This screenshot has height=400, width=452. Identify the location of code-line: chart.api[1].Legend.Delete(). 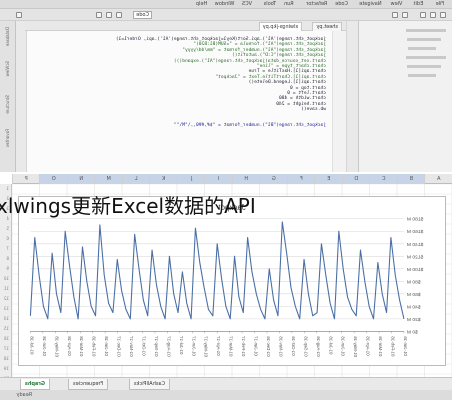
(287, 83).